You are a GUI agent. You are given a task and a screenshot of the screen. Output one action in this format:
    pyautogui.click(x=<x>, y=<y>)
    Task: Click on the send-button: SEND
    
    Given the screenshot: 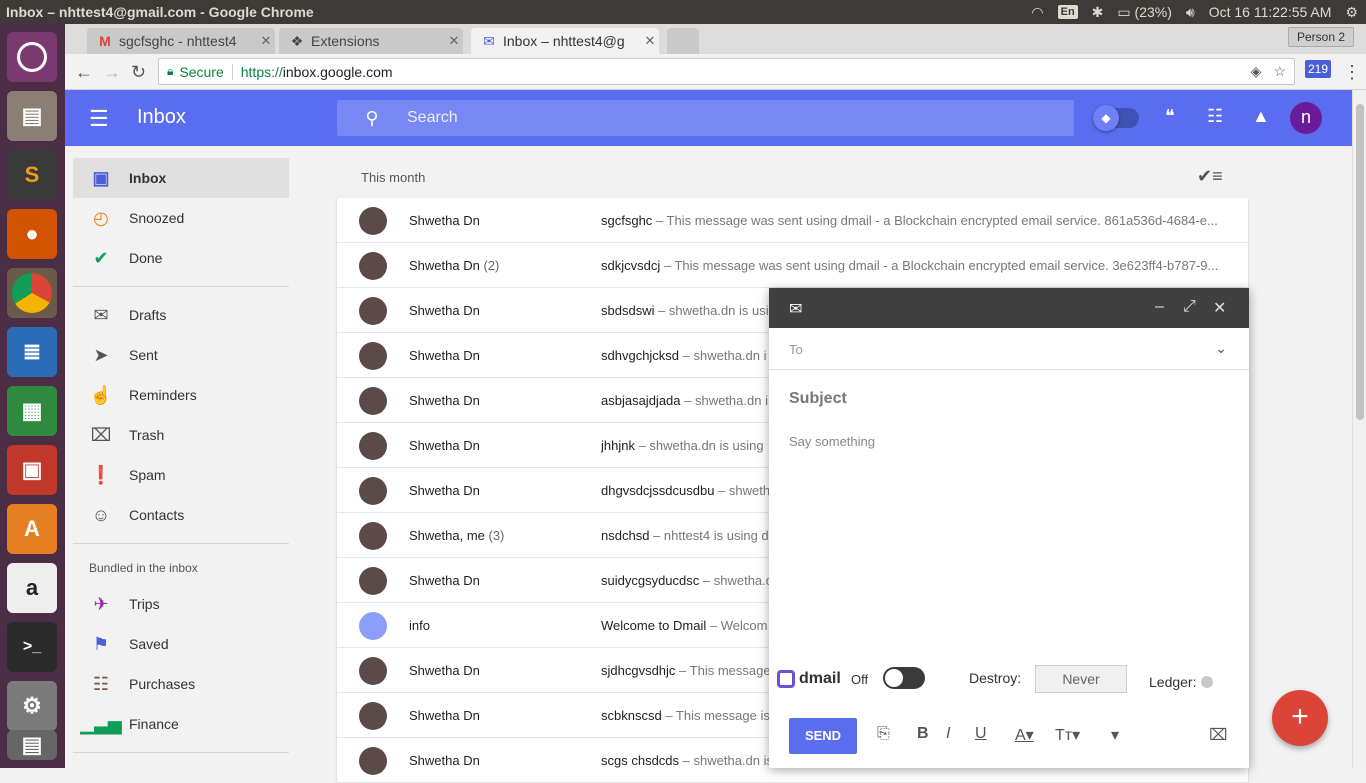 What is the action you would take?
    pyautogui.click(x=823, y=736)
    